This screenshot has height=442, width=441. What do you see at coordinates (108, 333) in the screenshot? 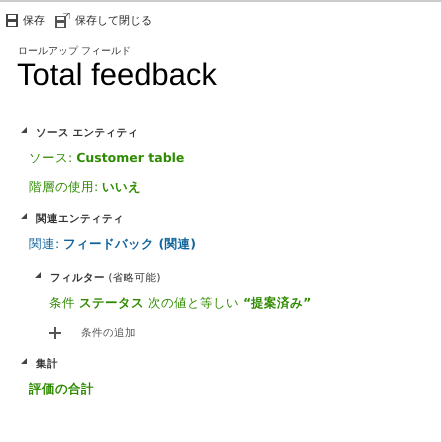
I see `add-condition-link: 条件の追加` at bounding box center [108, 333].